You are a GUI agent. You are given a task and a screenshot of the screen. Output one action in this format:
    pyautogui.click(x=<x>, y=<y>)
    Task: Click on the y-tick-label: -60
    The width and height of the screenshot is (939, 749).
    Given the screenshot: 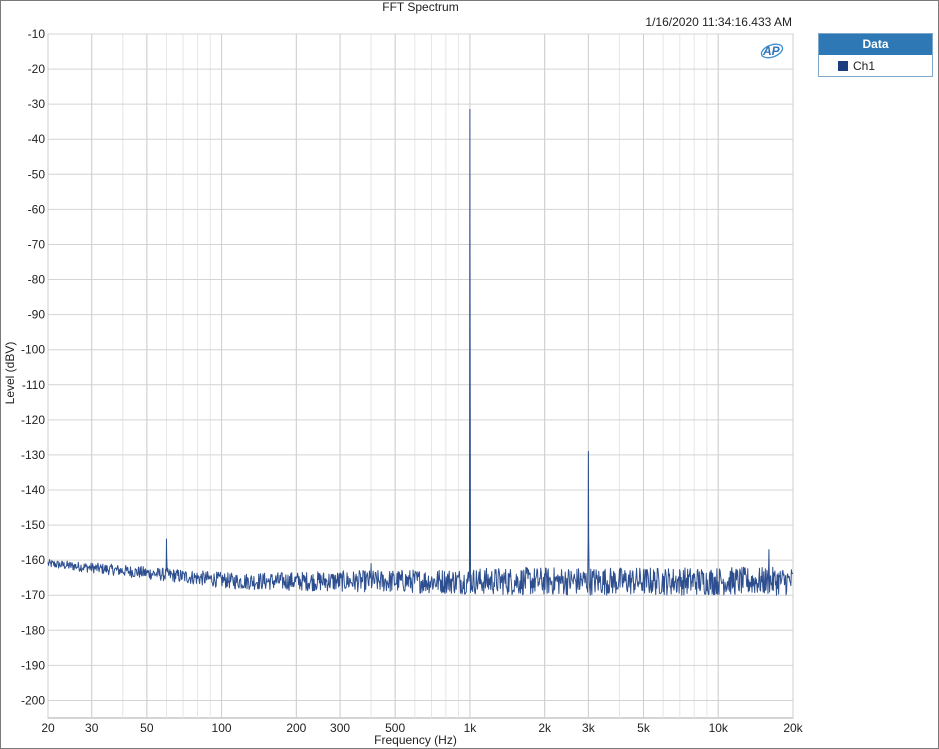 What is the action you would take?
    pyautogui.click(x=37, y=209)
    